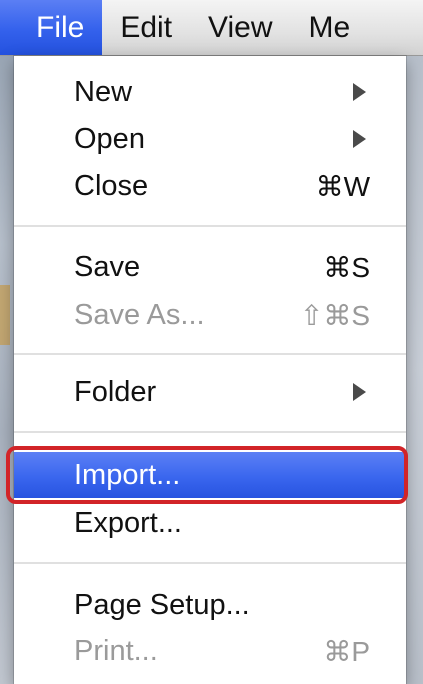  What do you see at coordinates (346, 651) in the screenshot?
I see `shortcut-label: ⌘P` at bounding box center [346, 651].